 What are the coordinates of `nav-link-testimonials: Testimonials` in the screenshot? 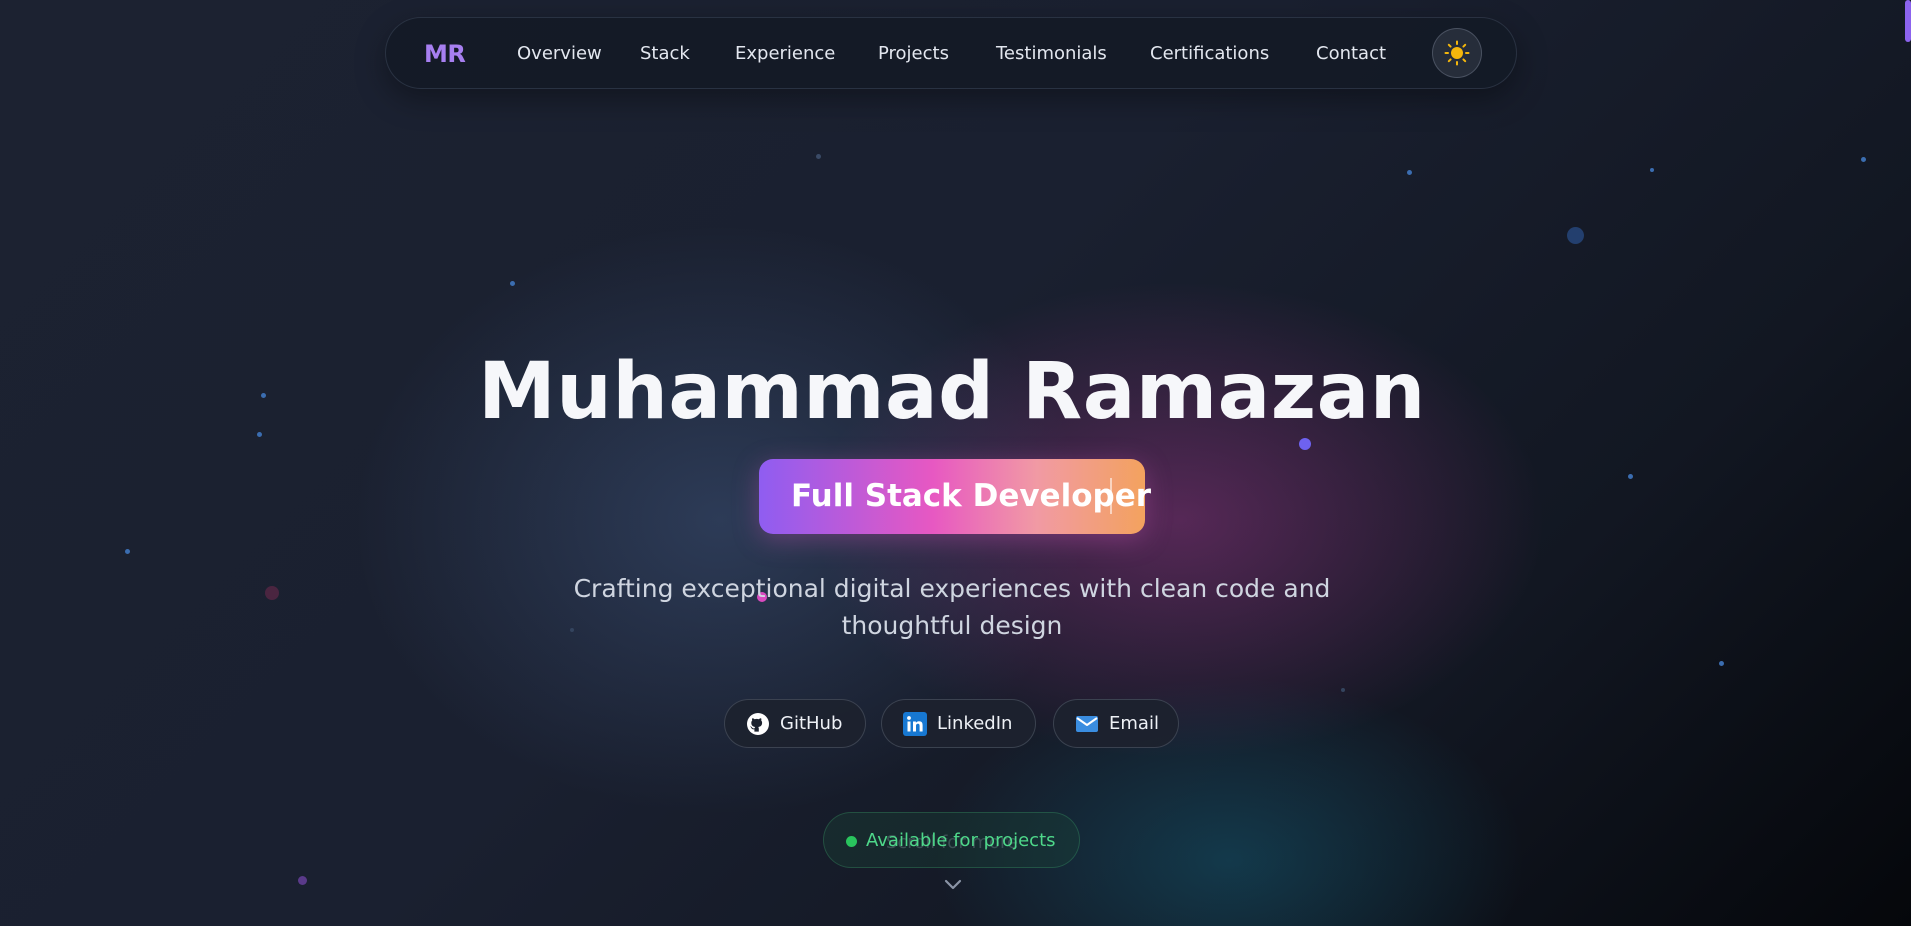 It's located at (1051, 54).